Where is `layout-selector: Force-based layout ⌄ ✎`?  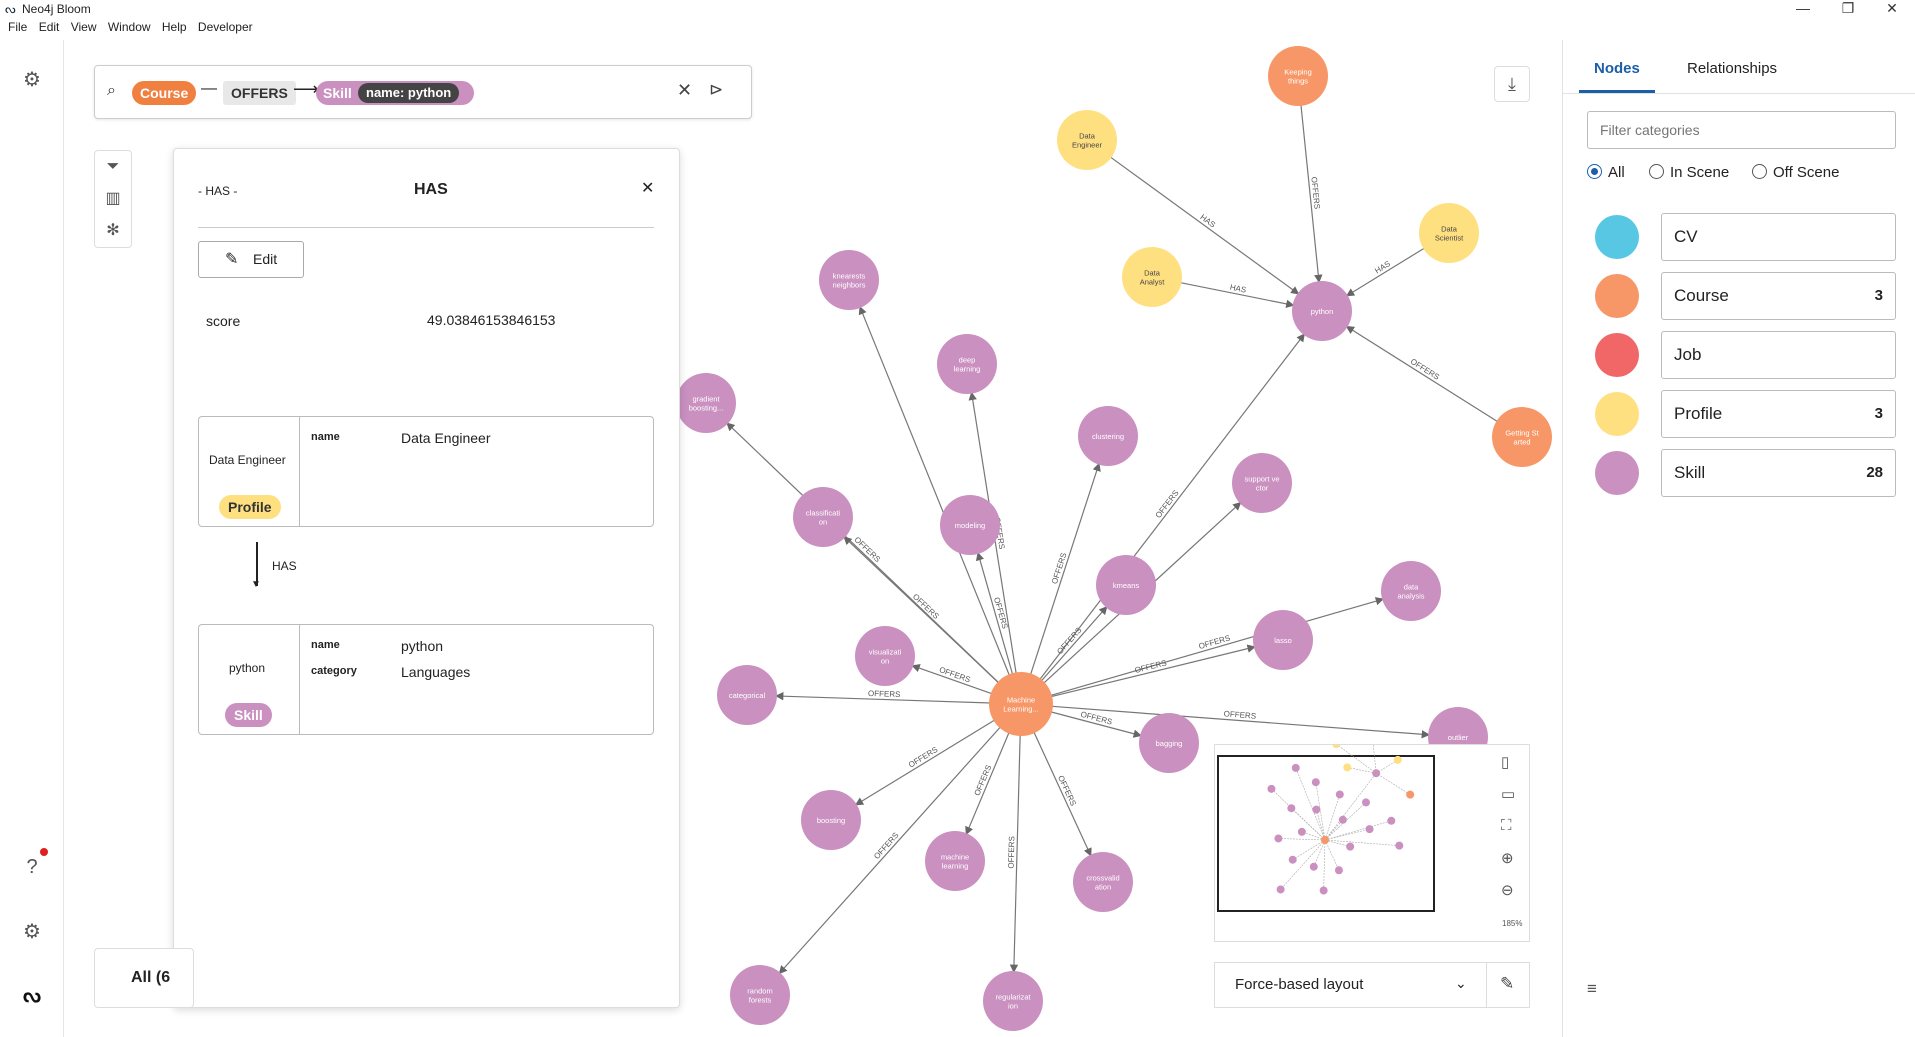 layout-selector: Force-based layout ⌄ ✎ is located at coordinates (1372, 985).